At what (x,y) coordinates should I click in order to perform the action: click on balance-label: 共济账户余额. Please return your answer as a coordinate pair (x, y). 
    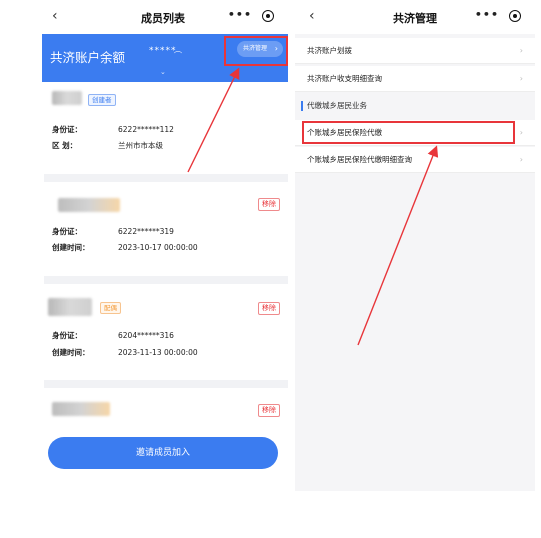
    Looking at the image, I should click on (88, 57).